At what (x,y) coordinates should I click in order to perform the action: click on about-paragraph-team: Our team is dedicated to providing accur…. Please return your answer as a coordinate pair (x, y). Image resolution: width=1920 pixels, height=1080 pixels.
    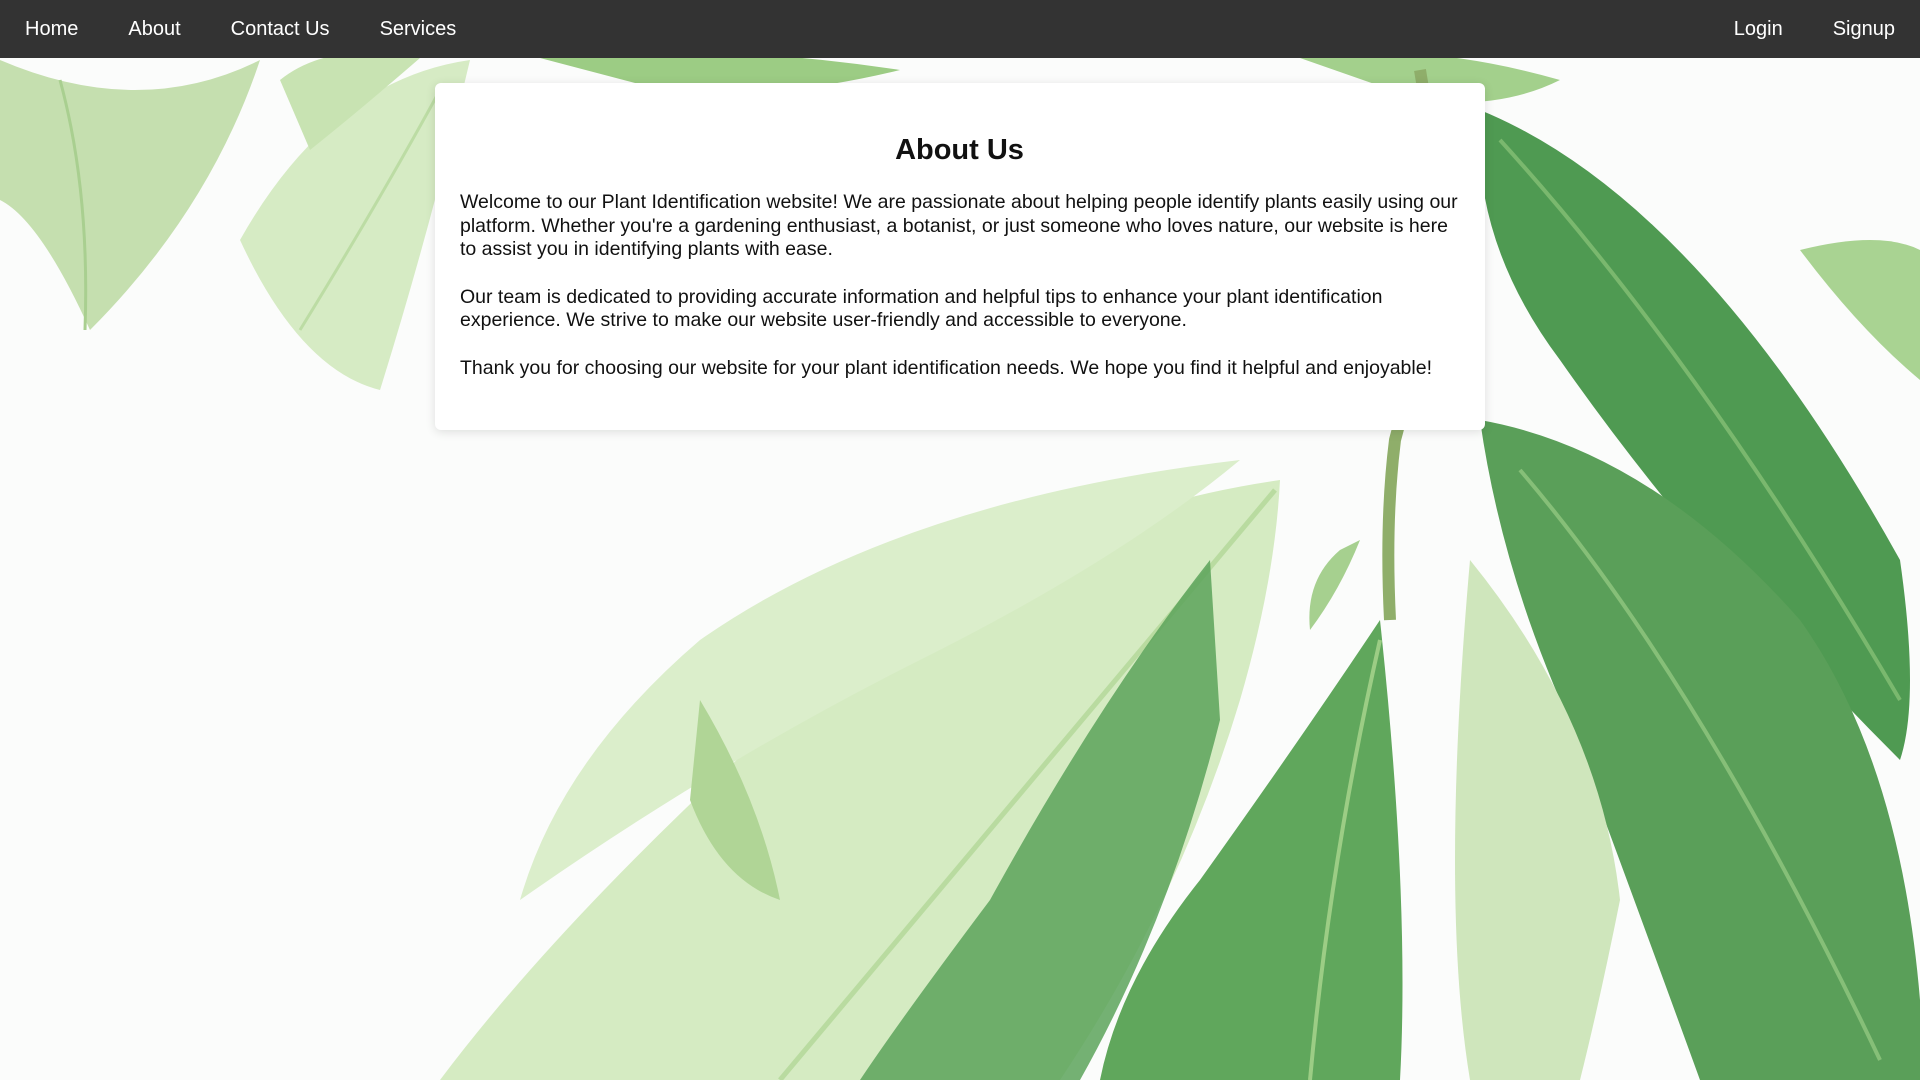
    Looking at the image, I should click on (921, 308).